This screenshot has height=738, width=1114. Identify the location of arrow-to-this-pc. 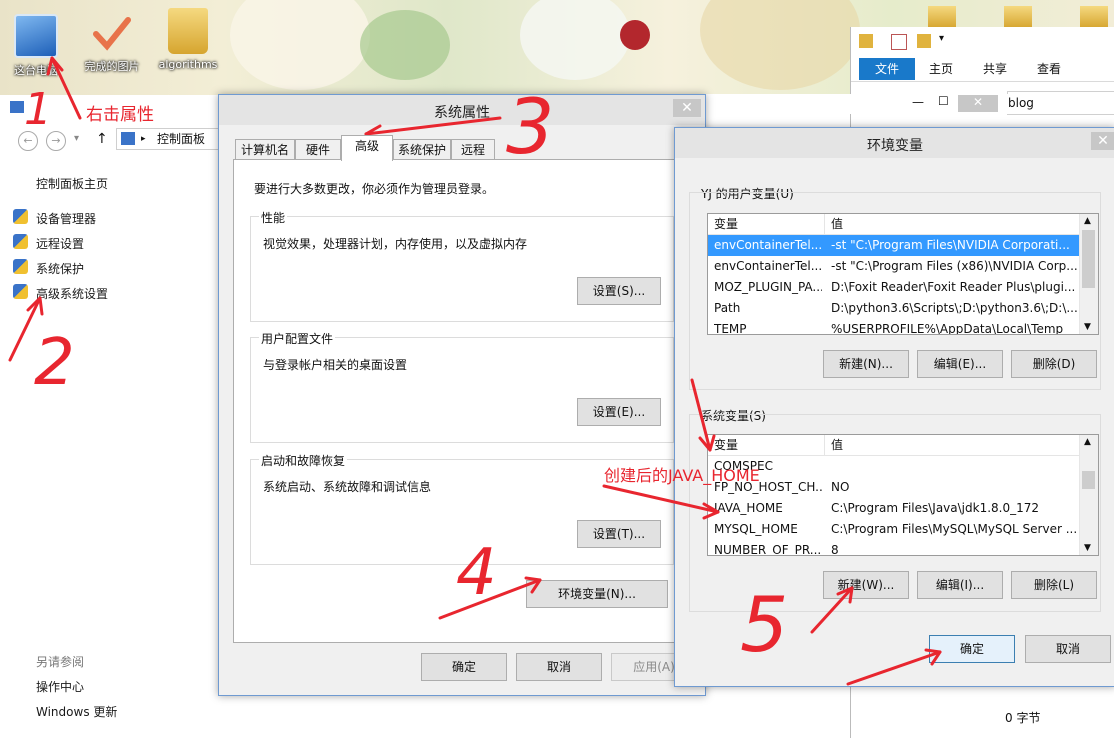
(66, 88).